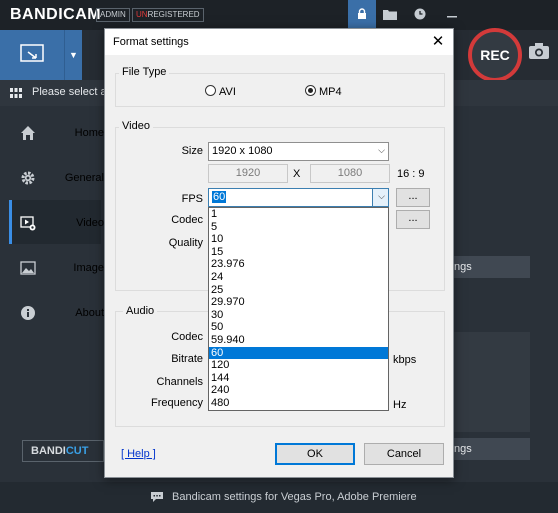 The width and height of the screenshot is (558, 513). I want to click on info-icon, so click(28, 313).